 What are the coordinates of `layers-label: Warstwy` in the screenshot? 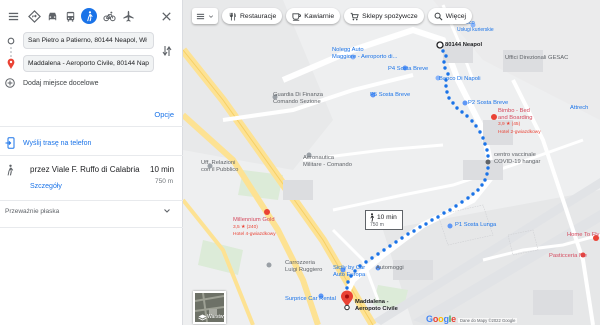 It's located at (216, 317).